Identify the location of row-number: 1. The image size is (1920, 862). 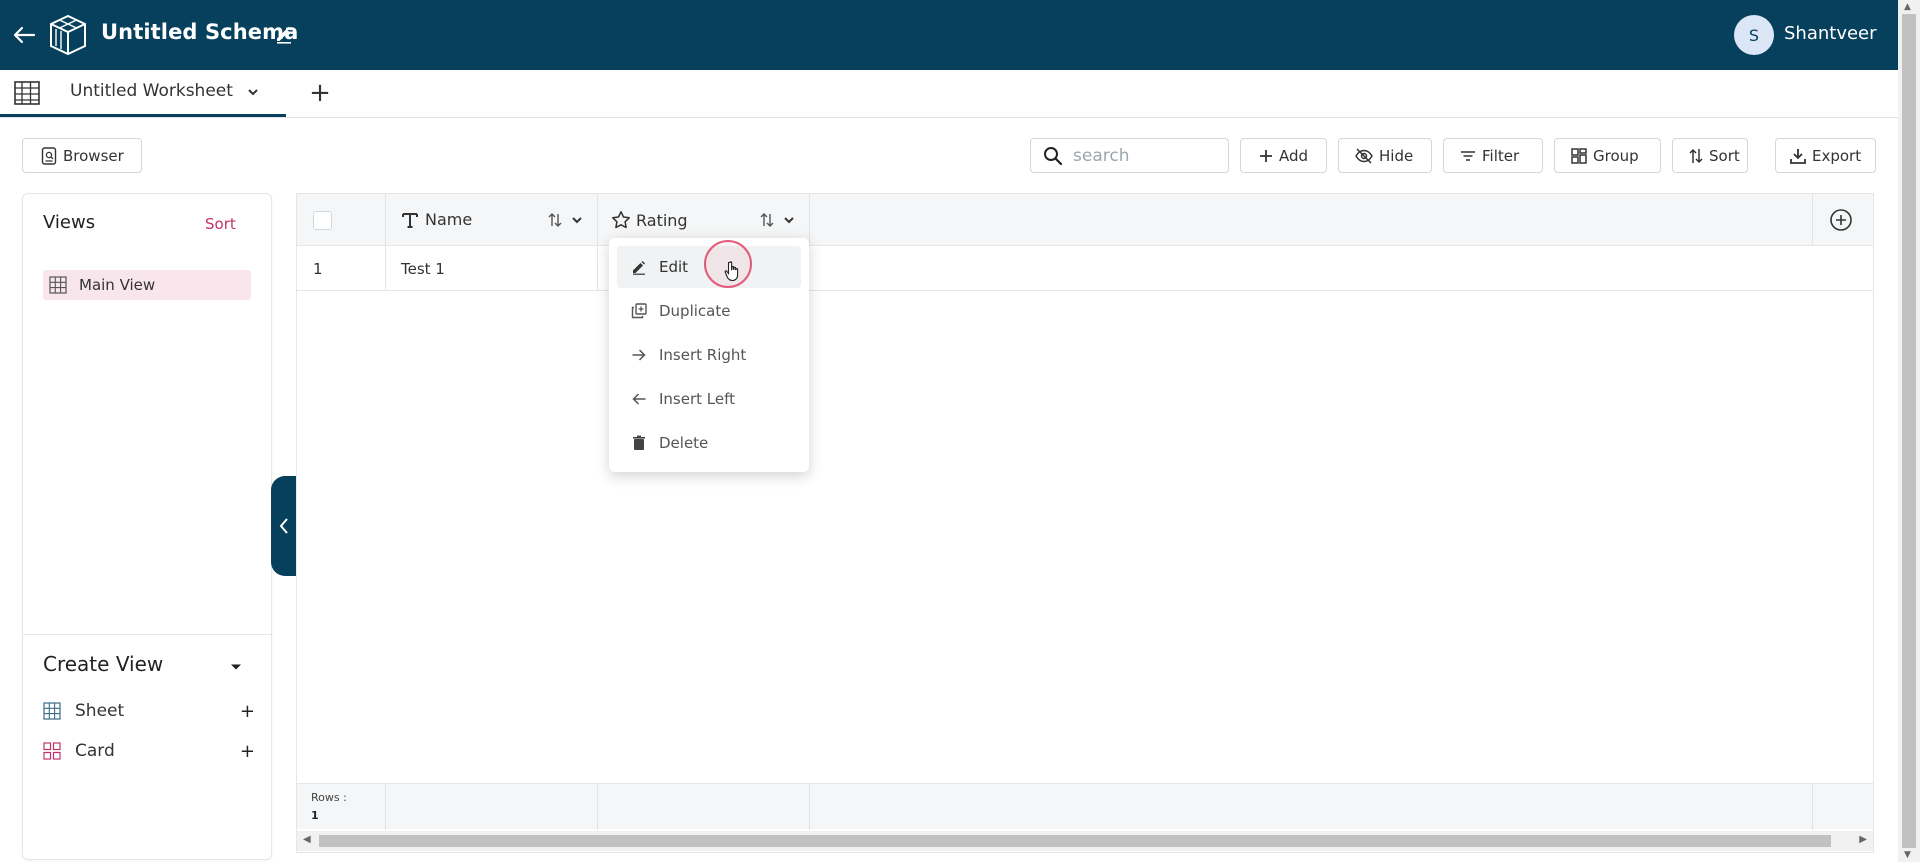
(318, 269).